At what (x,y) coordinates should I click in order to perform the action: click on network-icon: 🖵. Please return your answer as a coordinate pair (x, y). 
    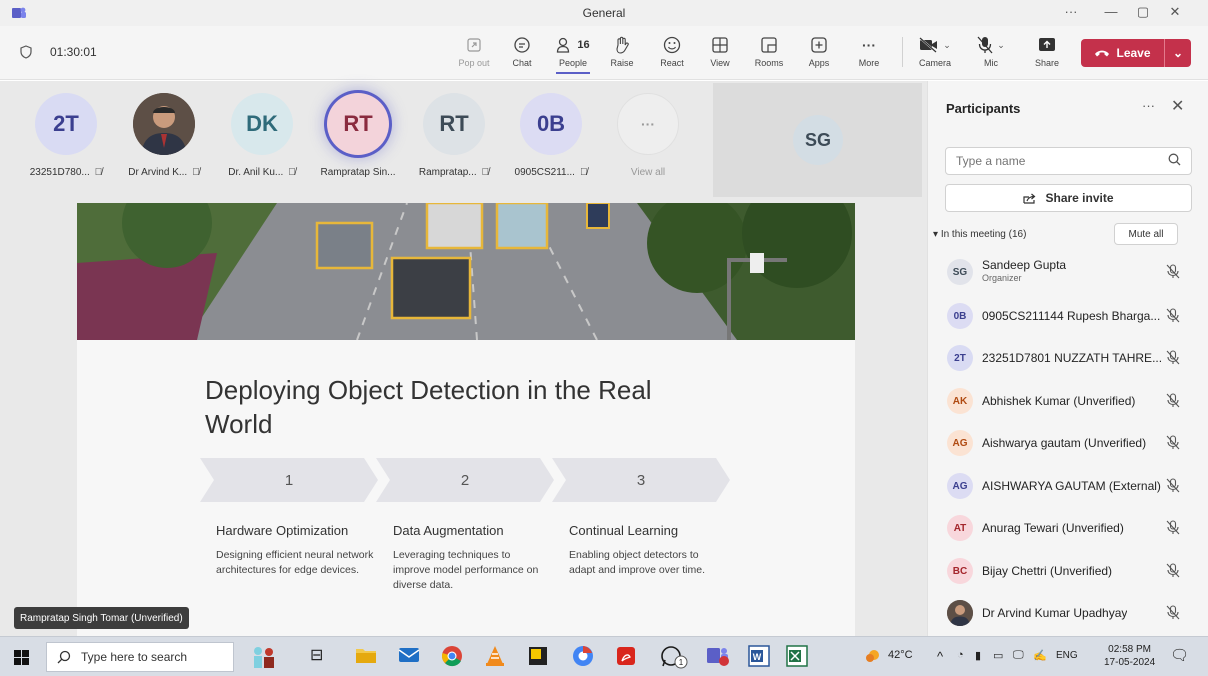
    Looking at the image, I should click on (1018, 655).